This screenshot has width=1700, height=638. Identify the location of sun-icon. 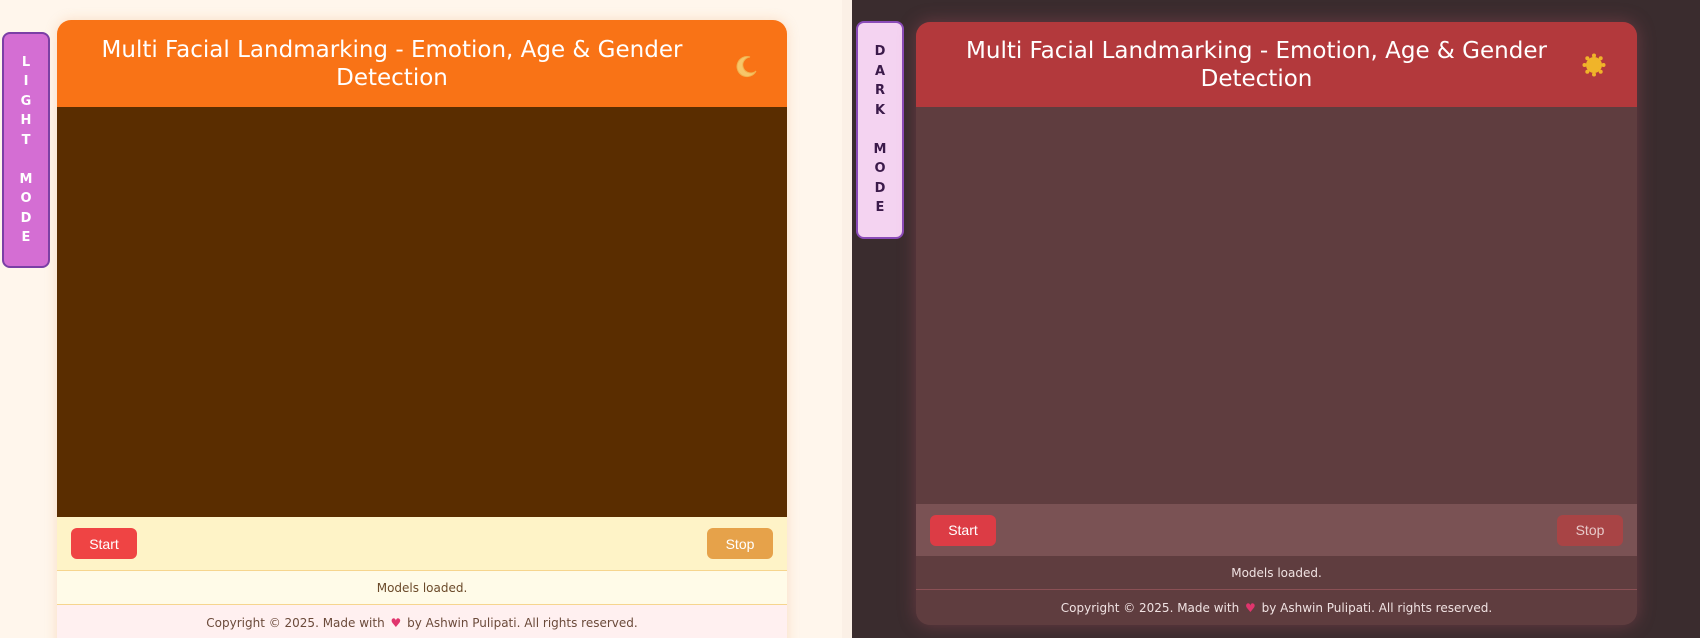
(1594, 65).